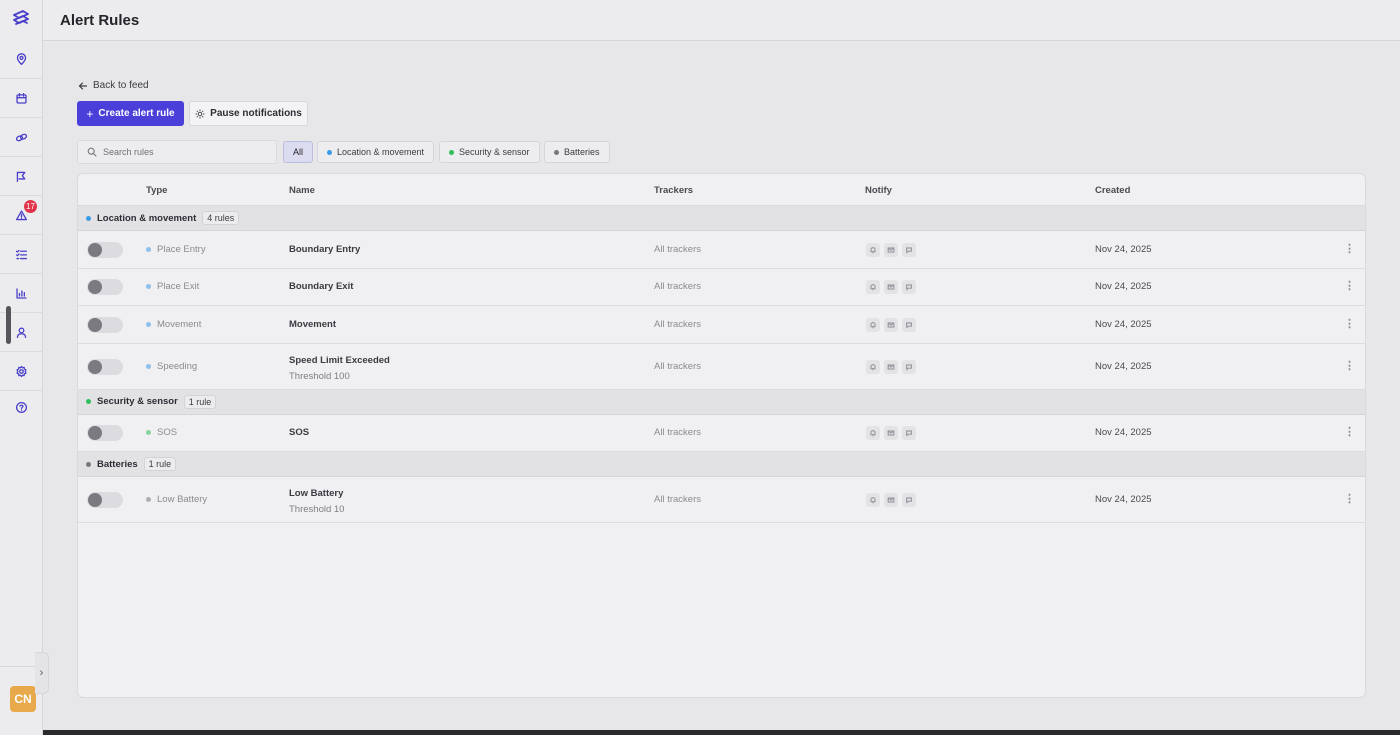  I want to click on nav-tasks, so click(21, 255).